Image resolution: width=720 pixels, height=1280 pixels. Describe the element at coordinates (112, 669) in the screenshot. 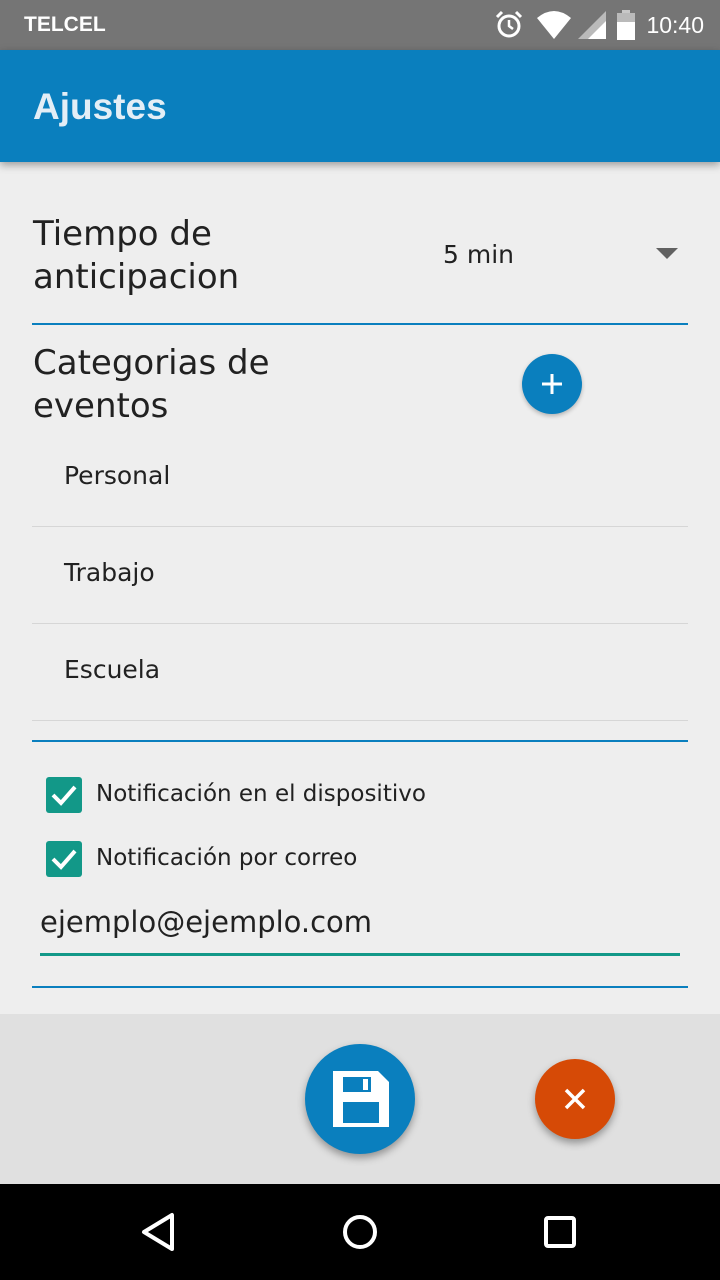

I see `category-label: Escuela` at that location.